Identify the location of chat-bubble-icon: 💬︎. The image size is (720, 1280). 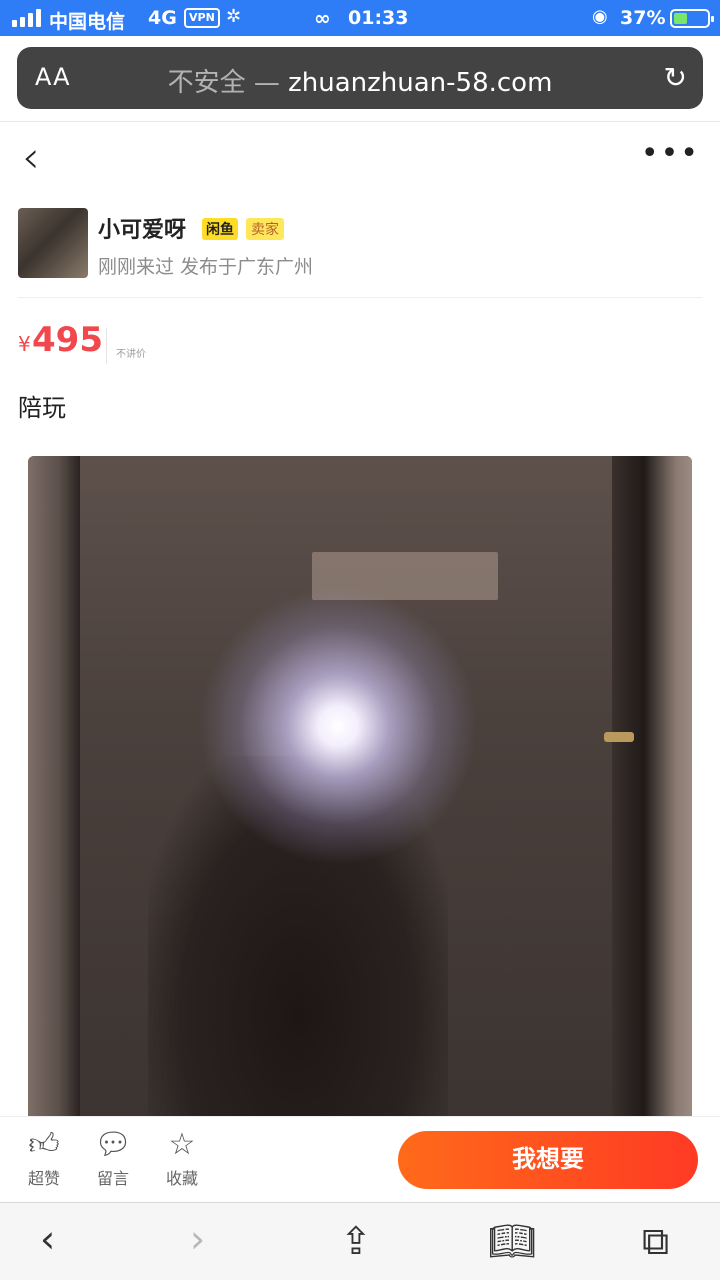
(113, 1144).